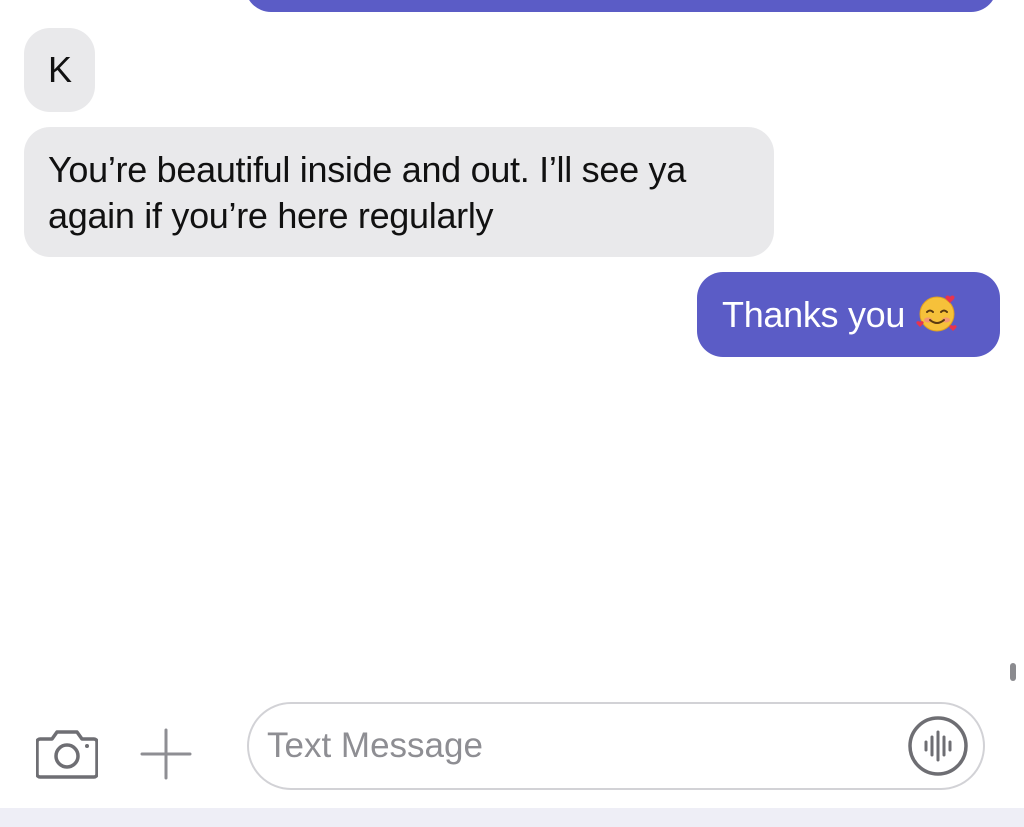 This screenshot has width=1024, height=827. What do you see at coordinates (512, 817) in the screenshot?
I see `bottom-safe-area` at bounding box center [512, 817].